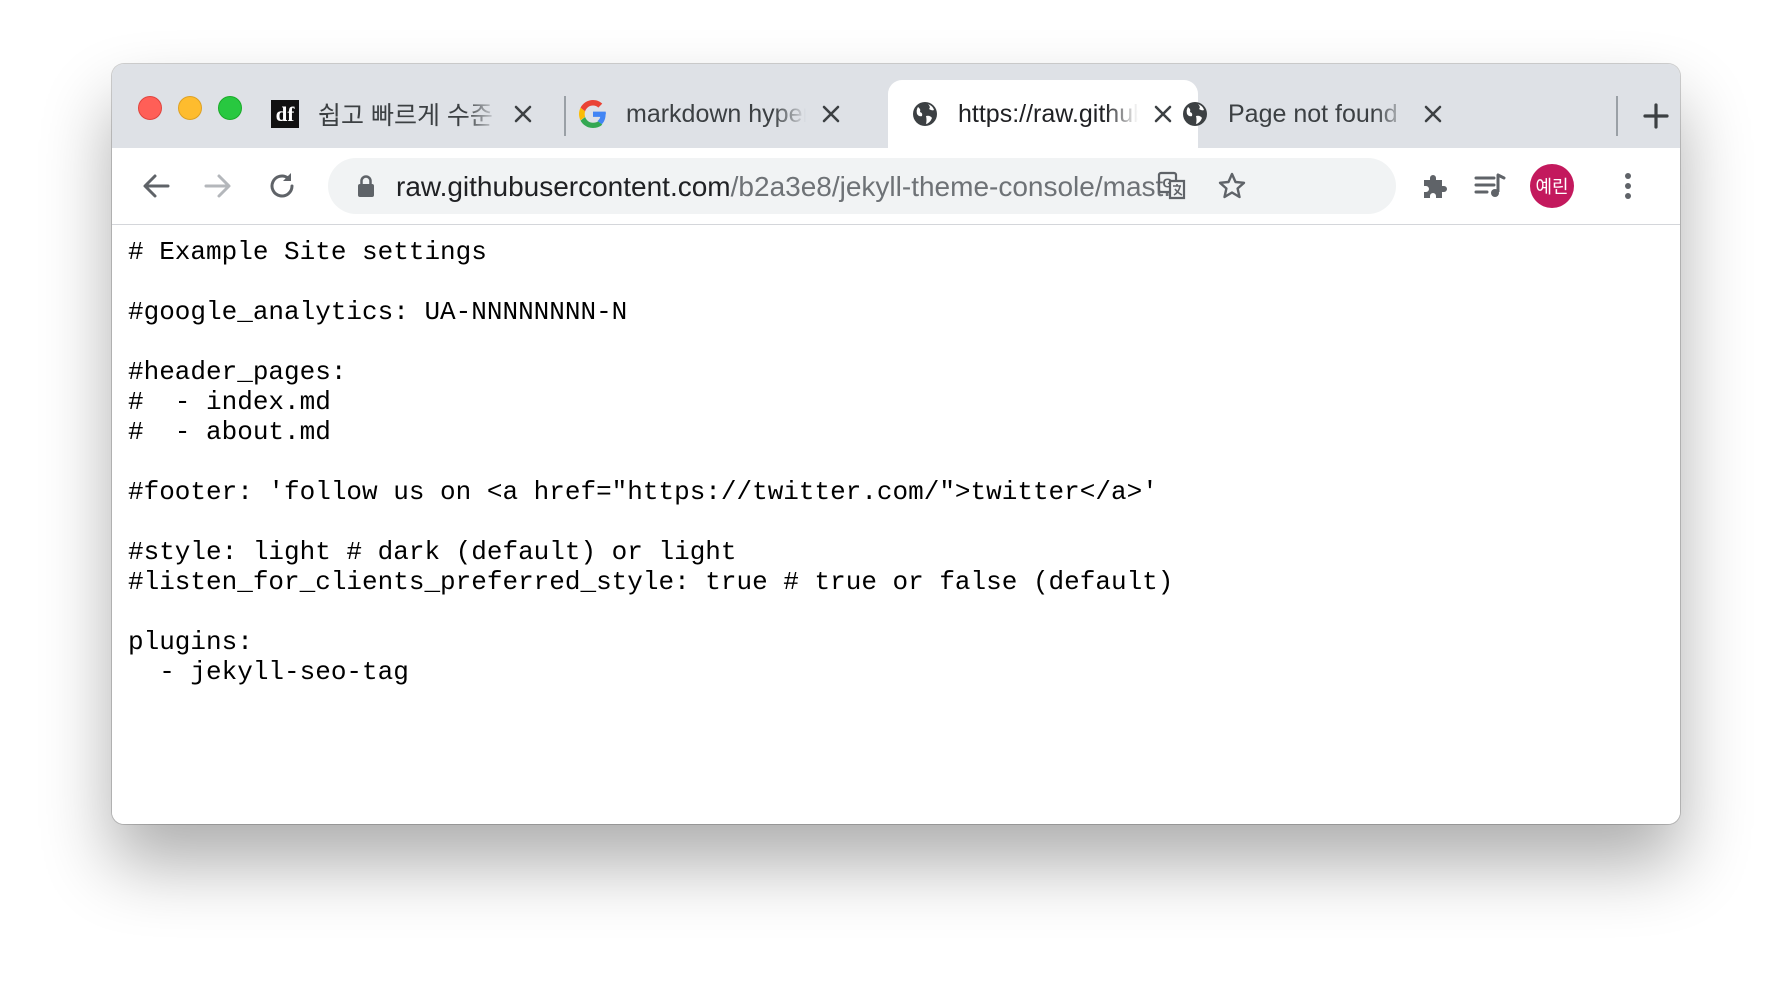 The width and height of the screenshot is (1786, 982). What do you see at coordinates (1552, 186) in the screenshot?
I see `profile-avatar: 예린` at bounding box center [1552, 186].